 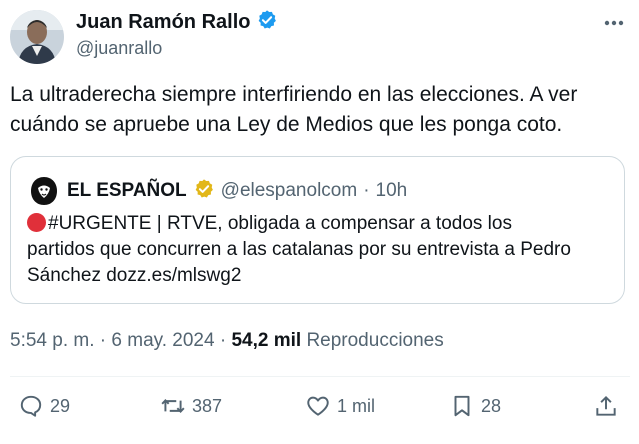 What do you see at coordinates (375, 340) in the screenshot?
I see `views-label: Reproducciones` at bounding box center [375, 340].